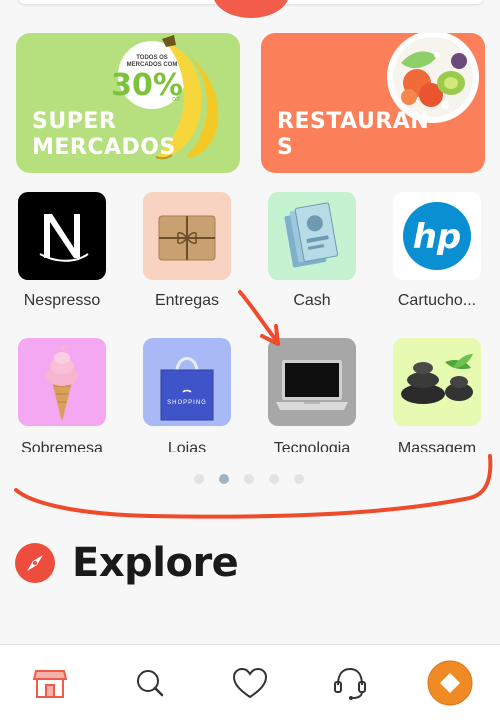 This screenshot has width=500, height=722. I want to click on nespresso-logo-icon, so click(64, 238).